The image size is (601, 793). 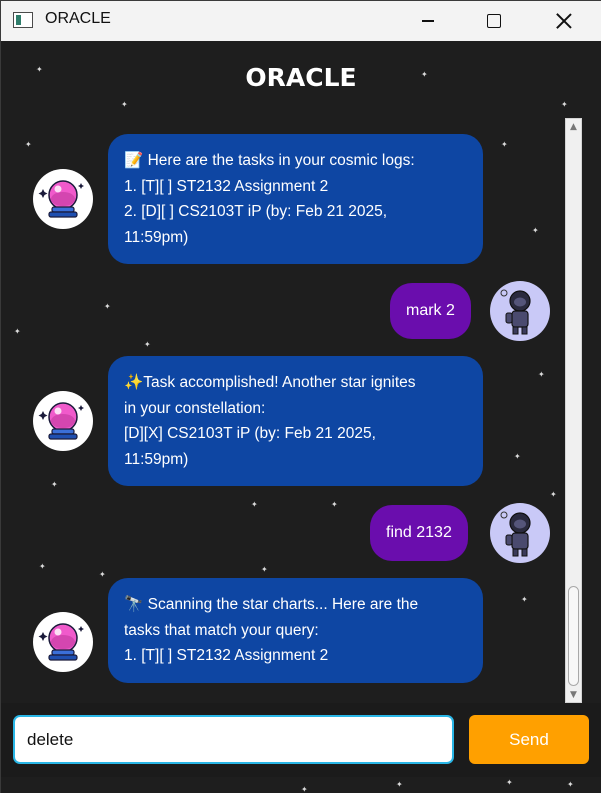 I want to click on scroll-down-icon: ▼, so click(x=573, y=694).